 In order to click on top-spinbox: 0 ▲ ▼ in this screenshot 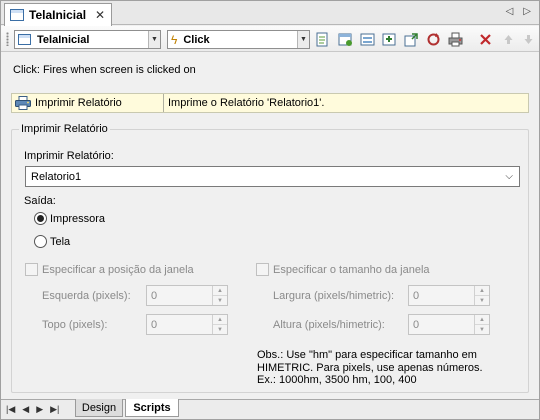, I will do `click(187, 324)`.